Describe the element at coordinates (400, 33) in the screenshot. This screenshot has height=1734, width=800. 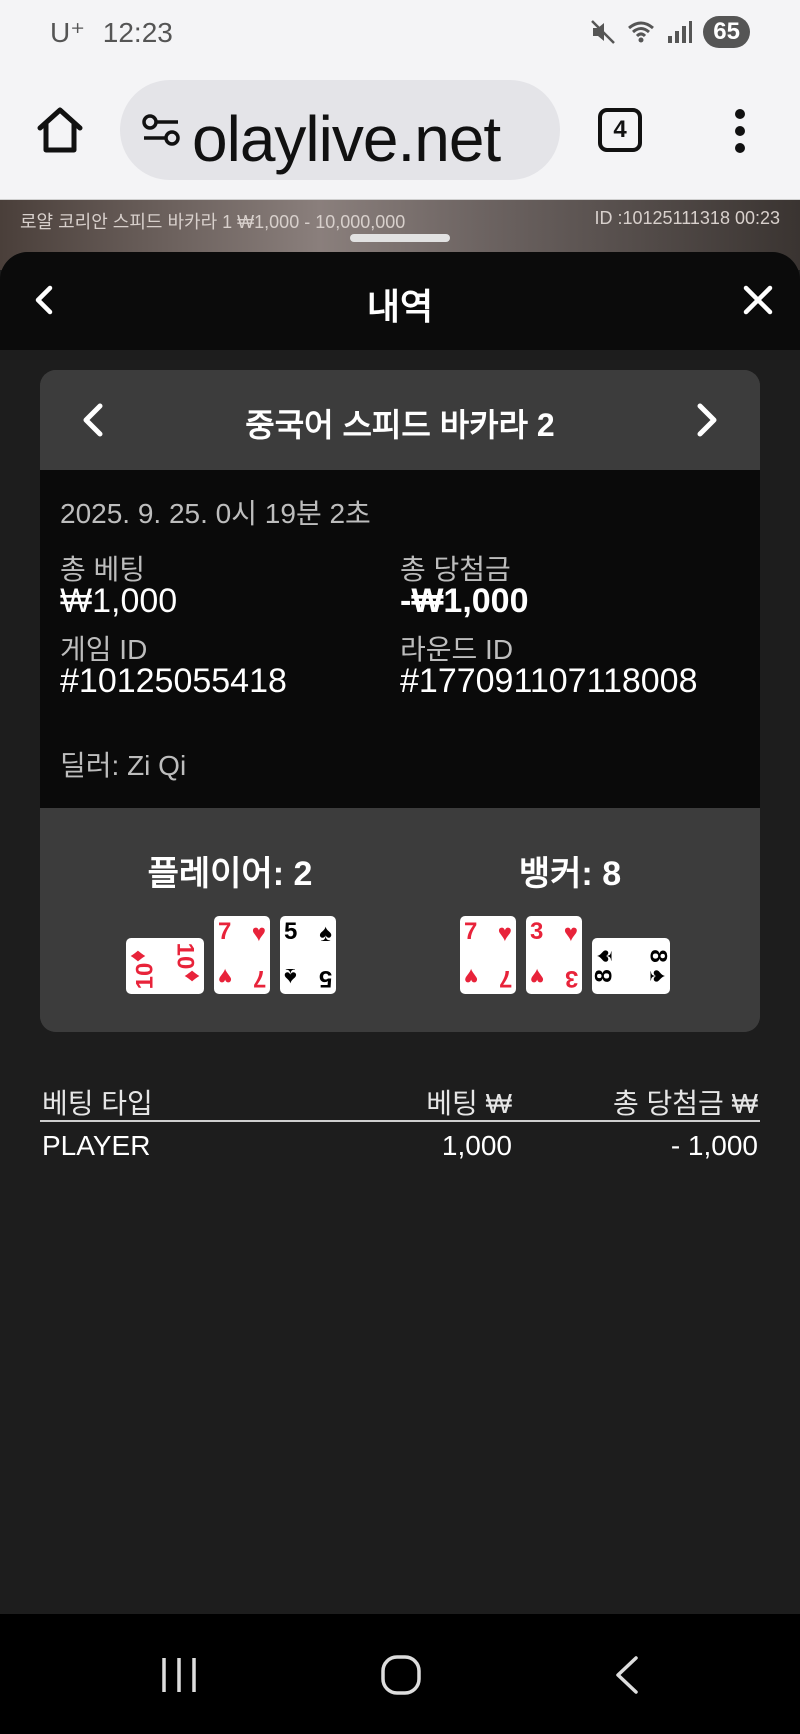
I see `status-bar: U⁺ 12:23 65` at that location.